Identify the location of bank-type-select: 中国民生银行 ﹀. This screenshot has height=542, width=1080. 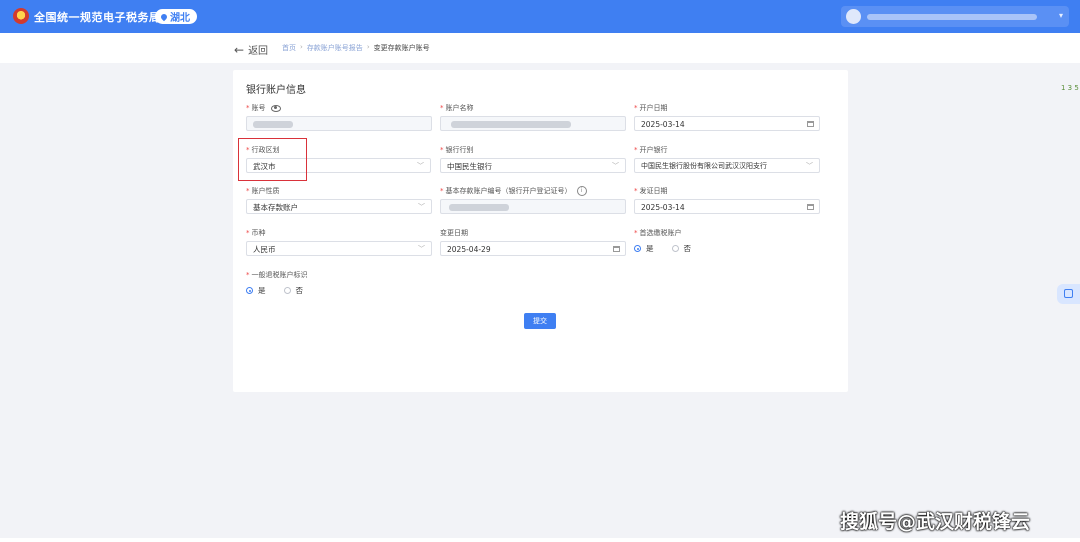
(533, 165).